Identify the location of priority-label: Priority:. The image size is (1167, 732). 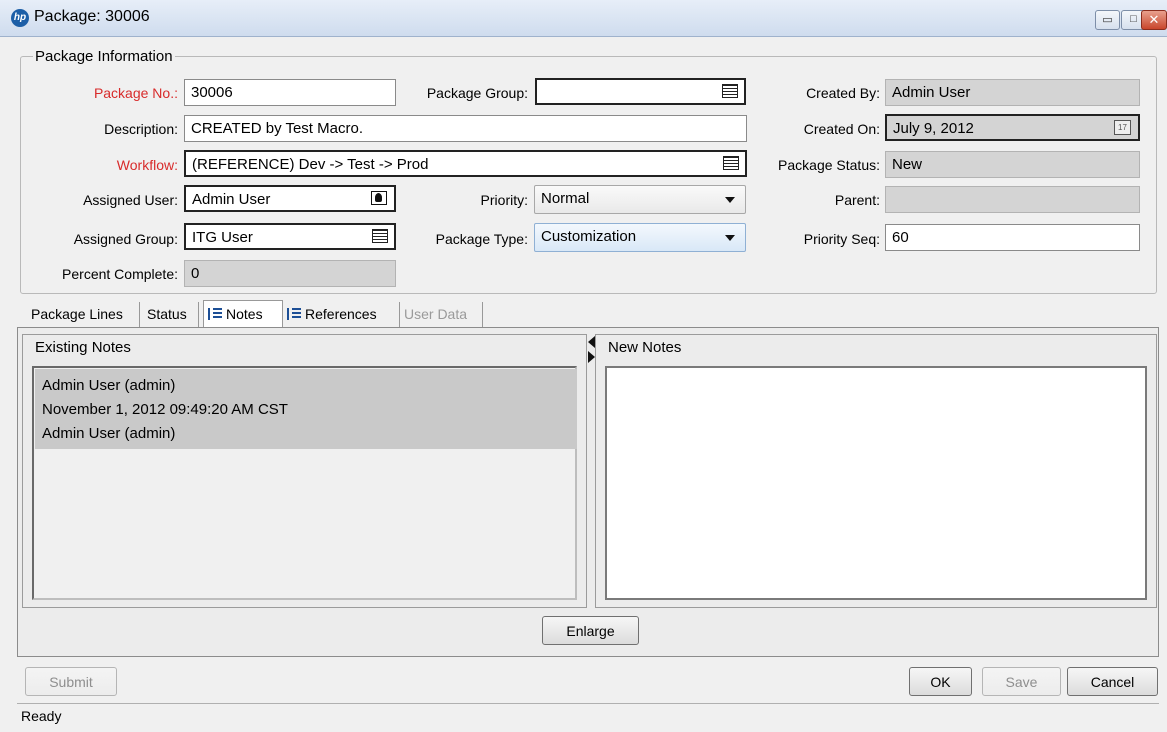
(504, 200).